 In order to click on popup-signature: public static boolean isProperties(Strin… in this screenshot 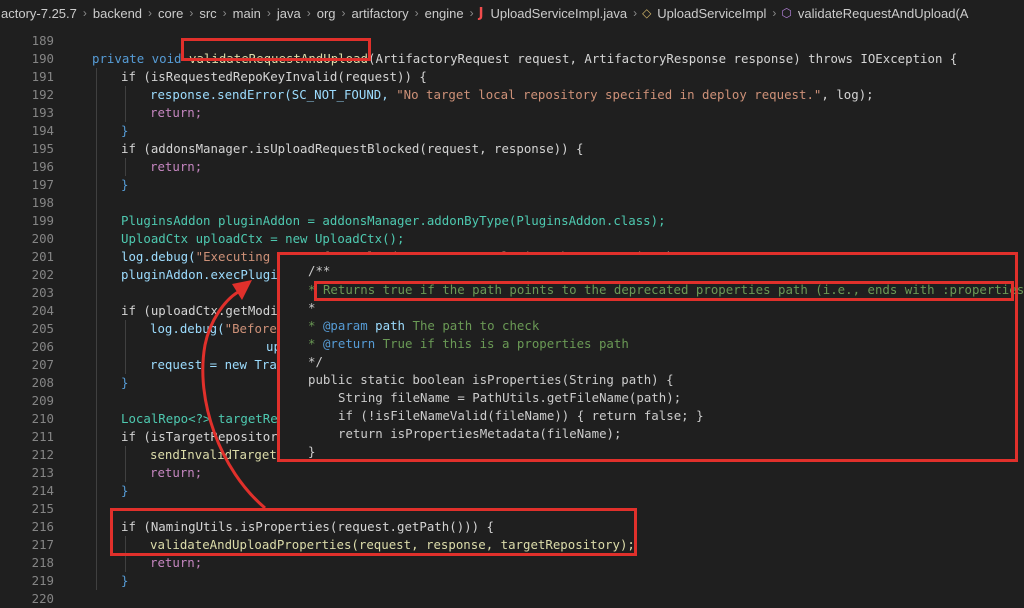, I will do `click(491, 379)`.